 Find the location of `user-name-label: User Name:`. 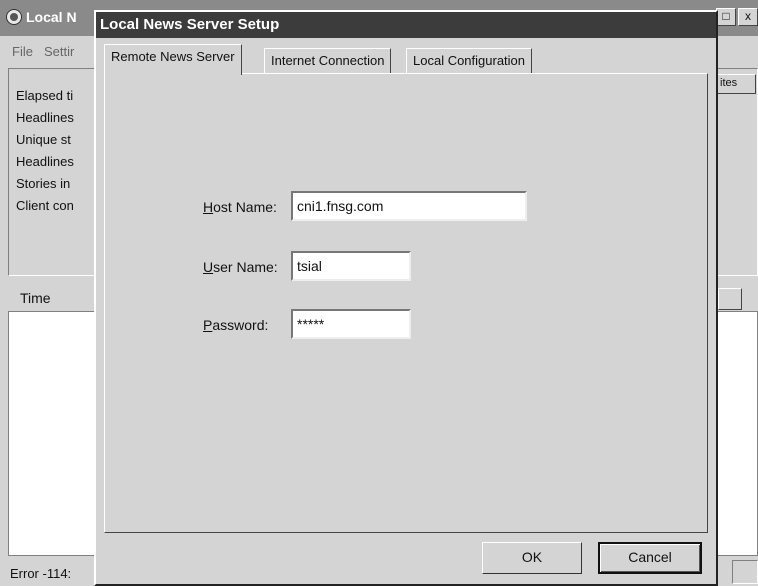

user-name-label: User Name: is located at coordinates (240, 267).